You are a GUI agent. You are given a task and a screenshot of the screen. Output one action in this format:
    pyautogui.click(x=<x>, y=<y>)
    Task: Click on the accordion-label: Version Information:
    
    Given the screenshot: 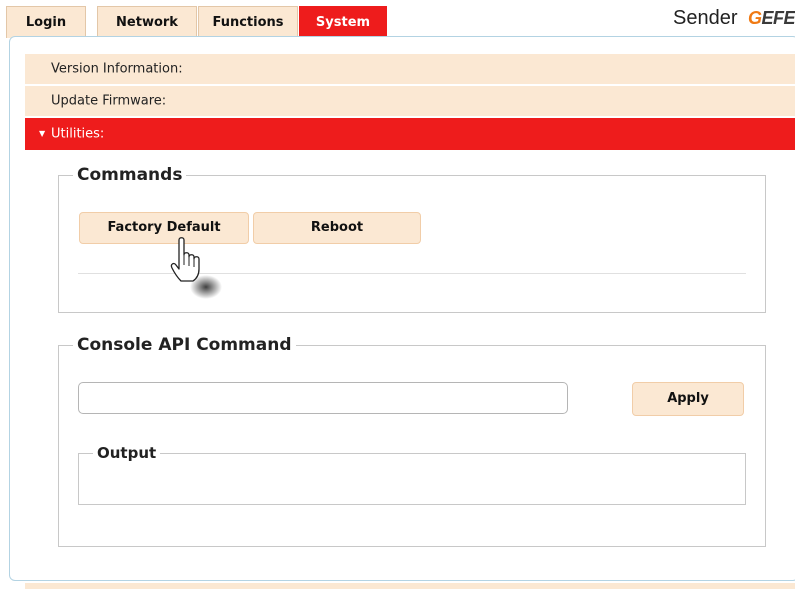 What is the action you would take?
    pyautogui.click(x=117, y=69)
    